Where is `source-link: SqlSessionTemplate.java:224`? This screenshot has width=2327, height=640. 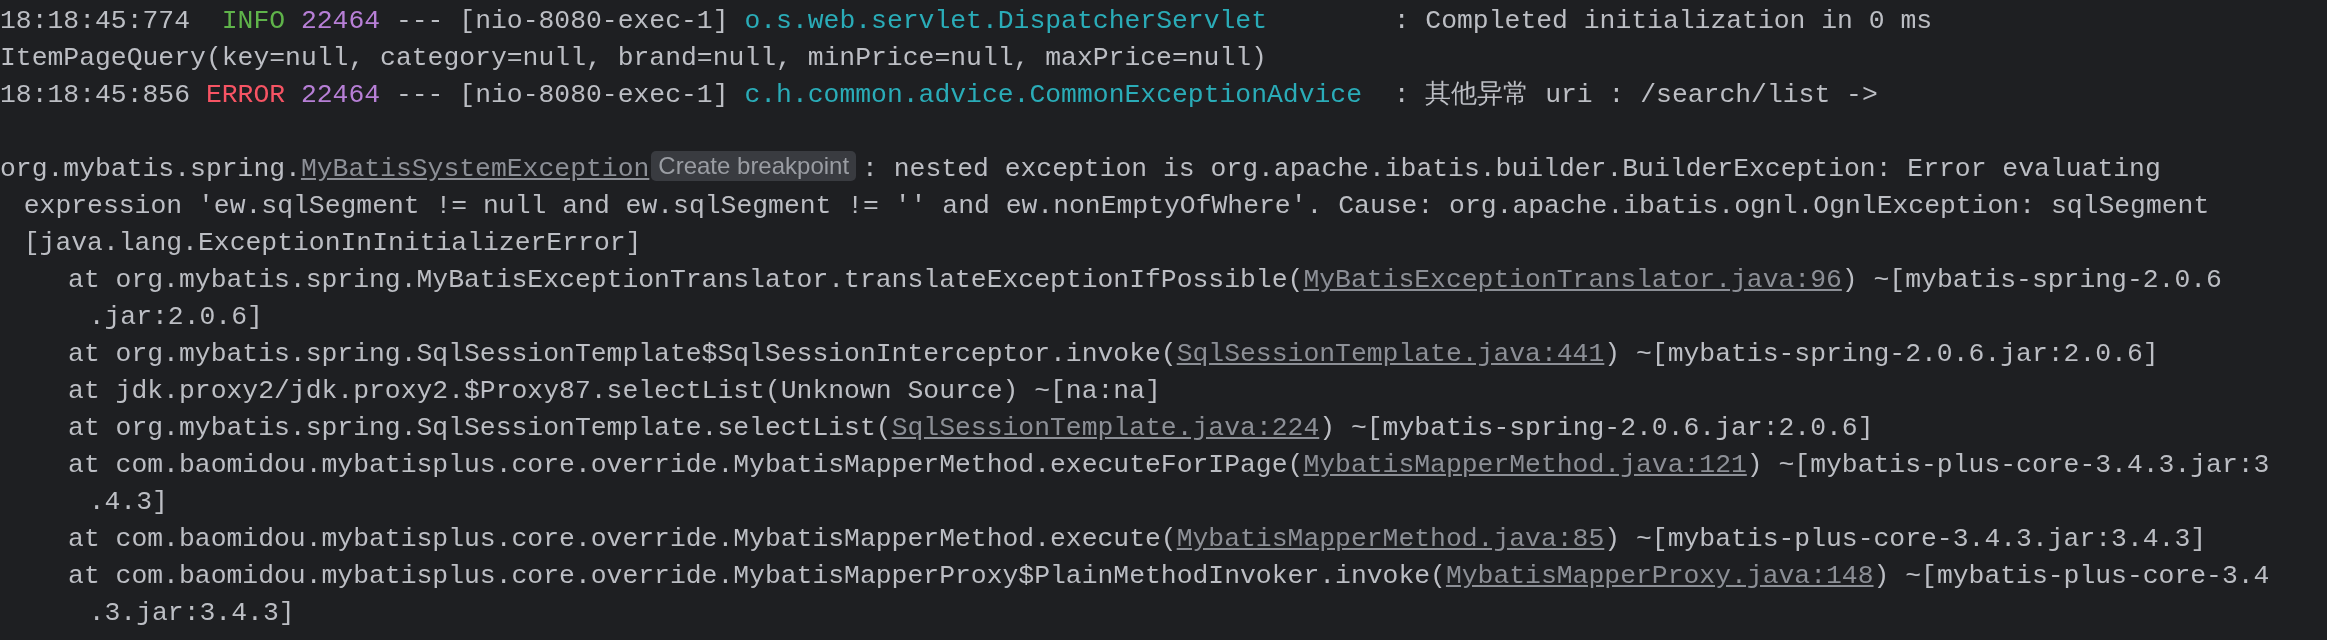 source-link: SqlSessionTemplate.java:224 is located at coordinates (1105, 428).